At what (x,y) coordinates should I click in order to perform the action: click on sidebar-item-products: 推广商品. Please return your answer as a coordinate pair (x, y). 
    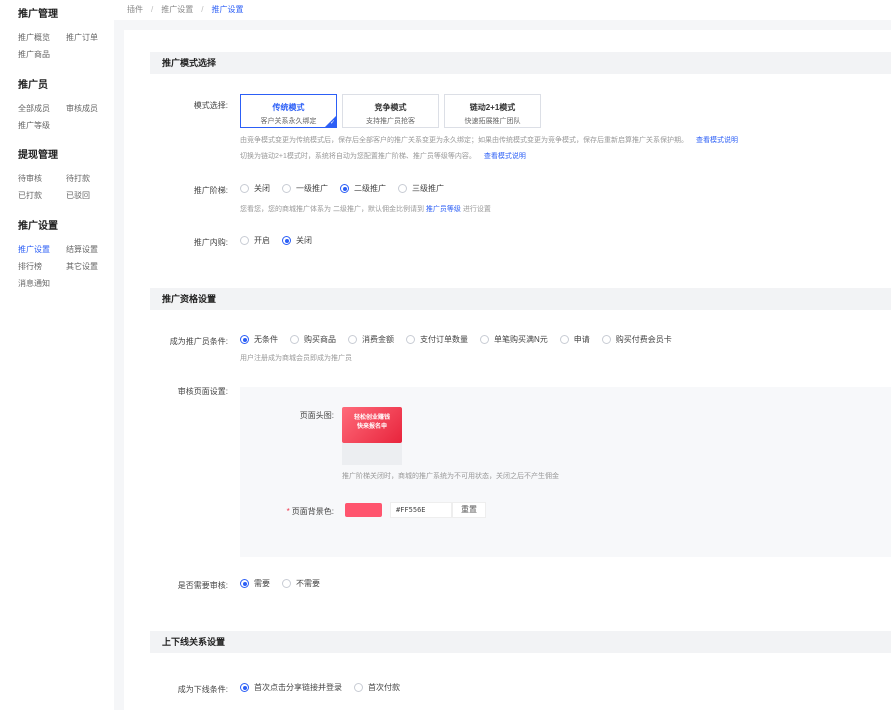
    Looking at the image, I should click on (42, 55).